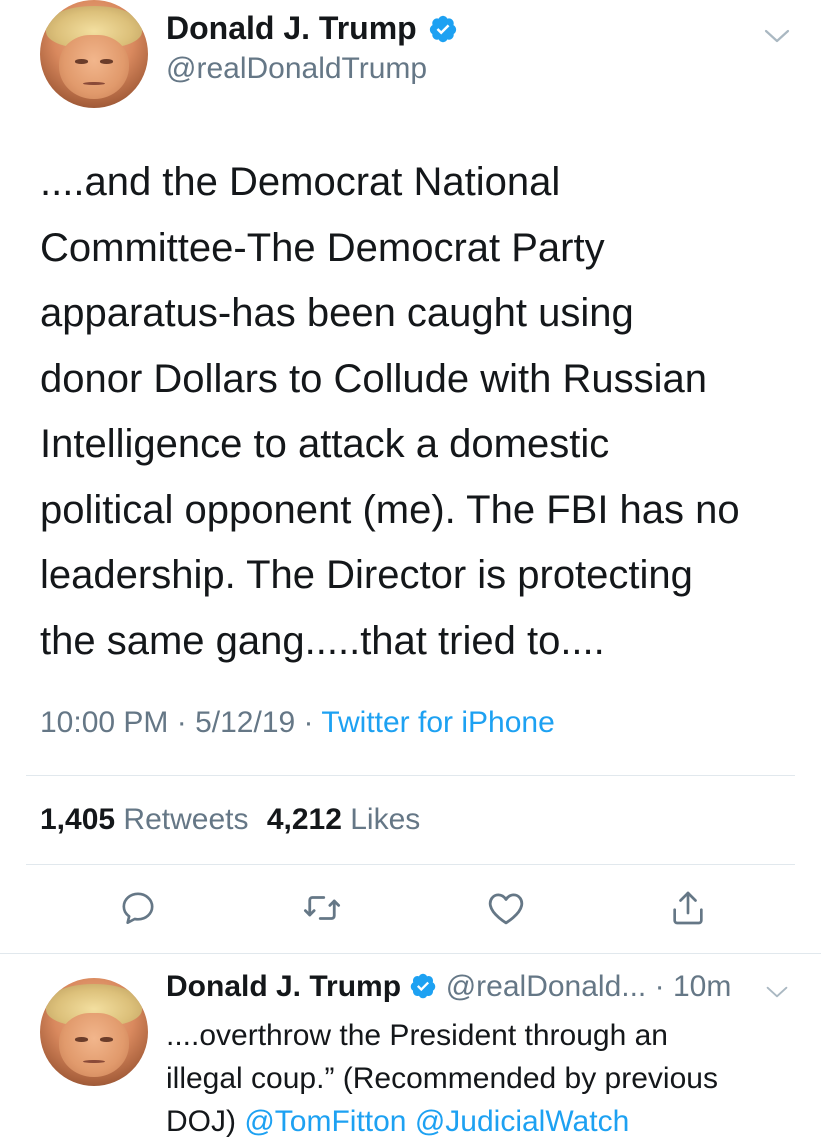  I want to click on author-avatar, so click(94, 54).